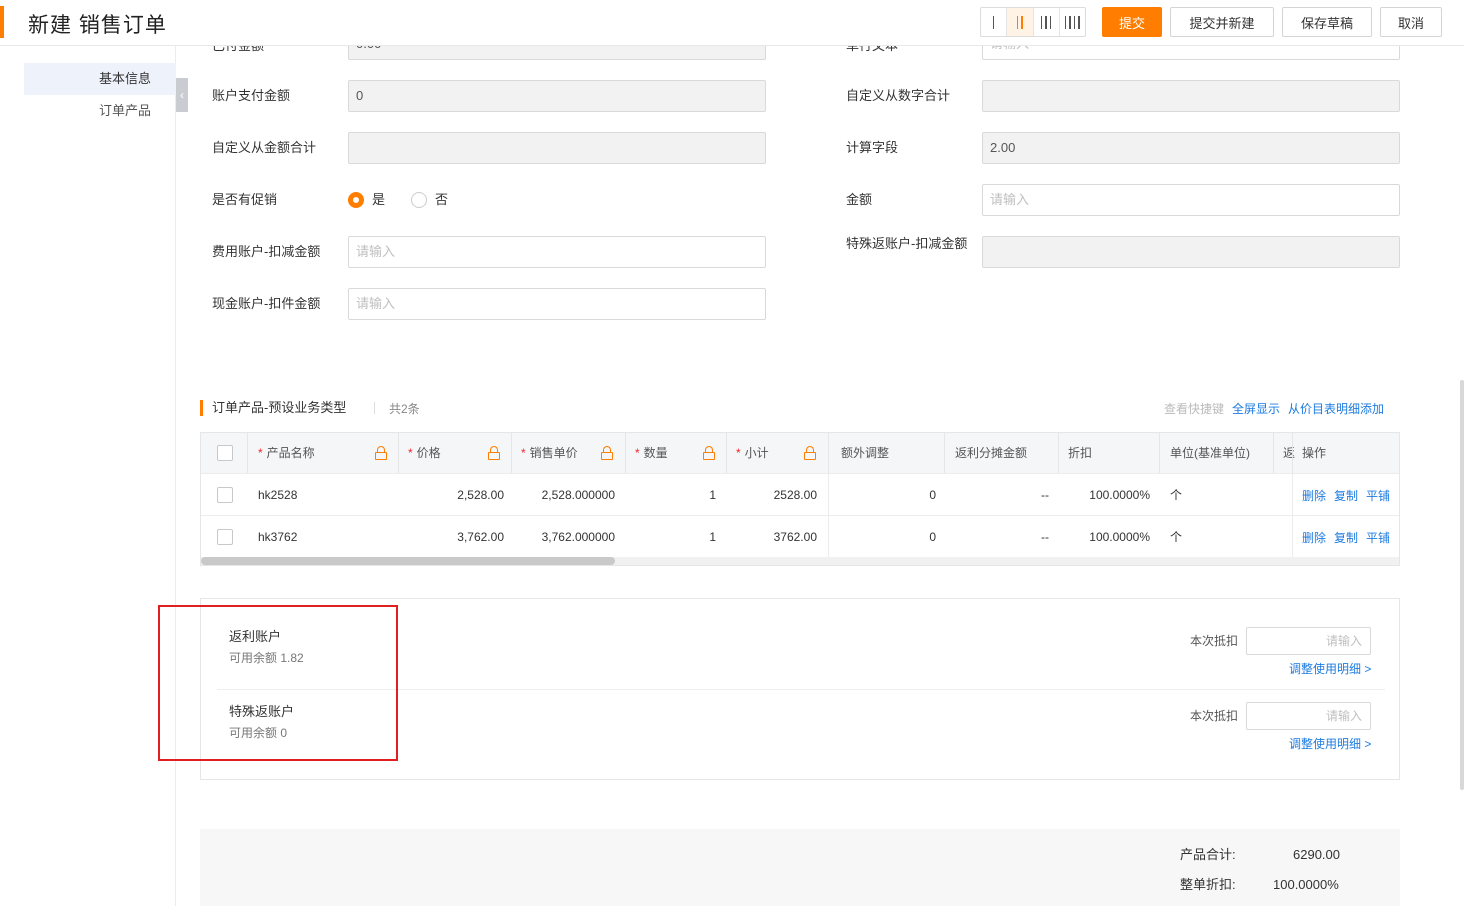 The width and height of the screenshot is (1464, 906). Describe the element at coordinates (865, 453) in the screenshot. I see `col-extra-adjust: 额外调整` at that location.